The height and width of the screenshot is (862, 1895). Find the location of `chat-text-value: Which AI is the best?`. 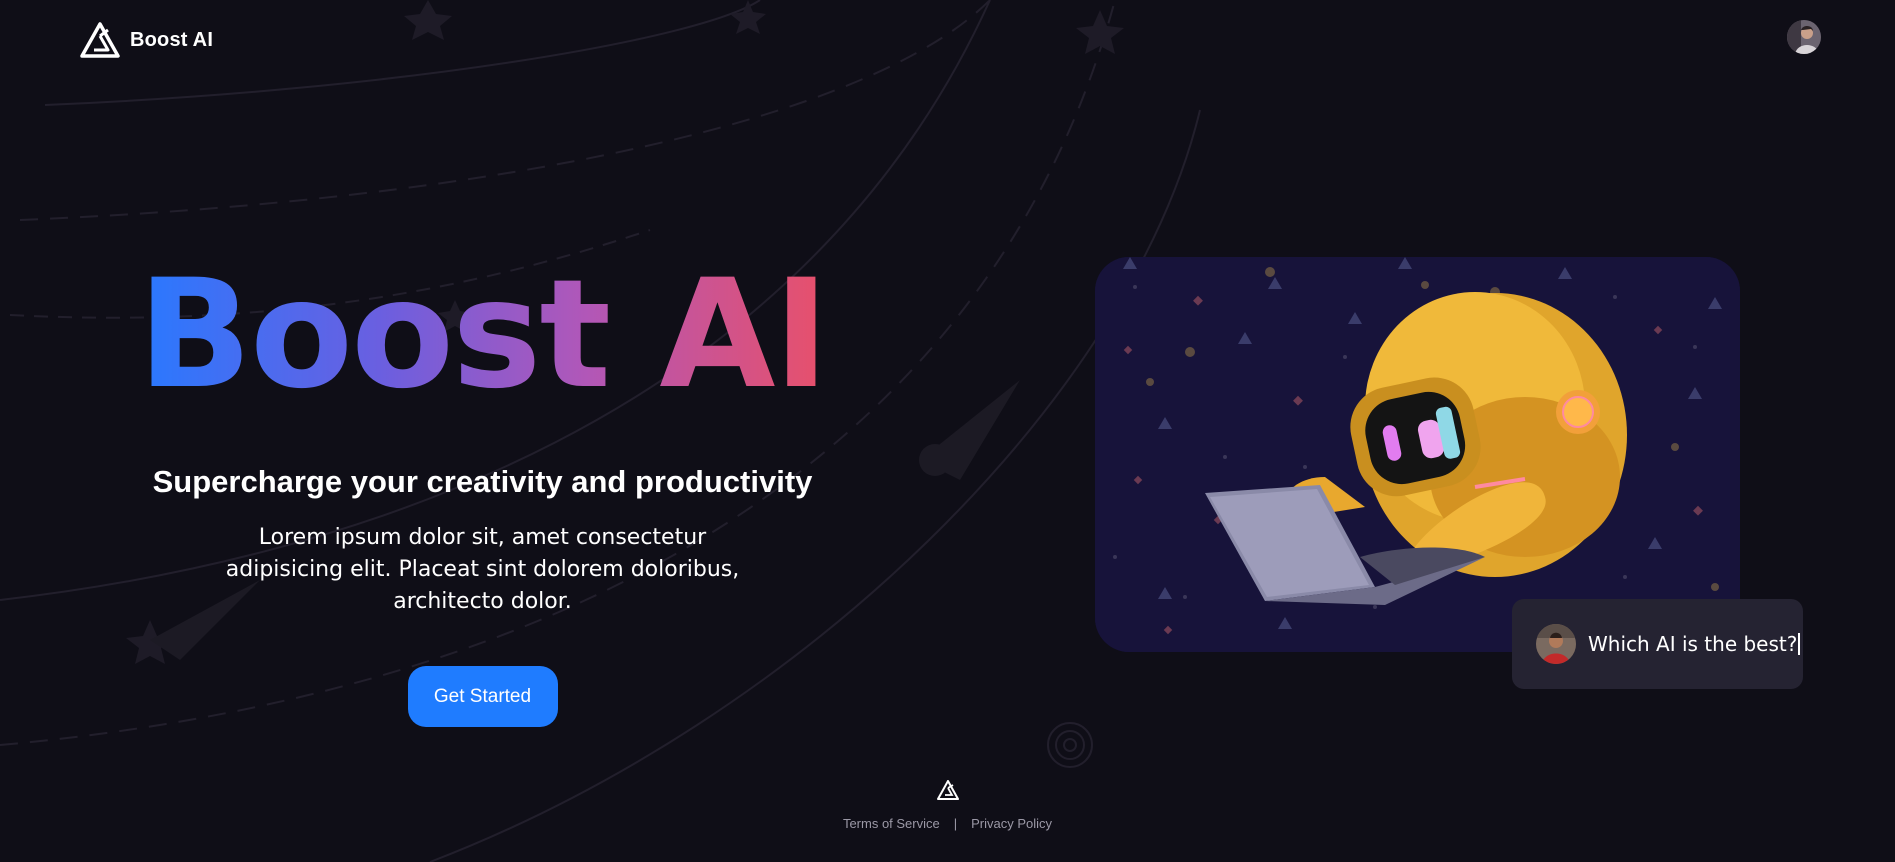

chat-text-value: Which AI is the best? is located at coordinates (1693, 644).